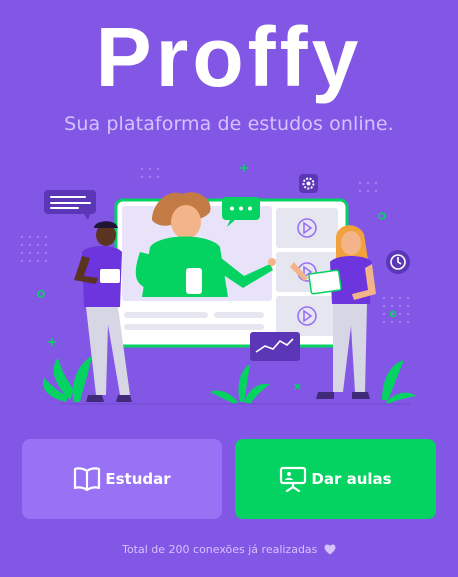 The image size is (458, 577). I want to click on heart-icon, so click(330, 549).